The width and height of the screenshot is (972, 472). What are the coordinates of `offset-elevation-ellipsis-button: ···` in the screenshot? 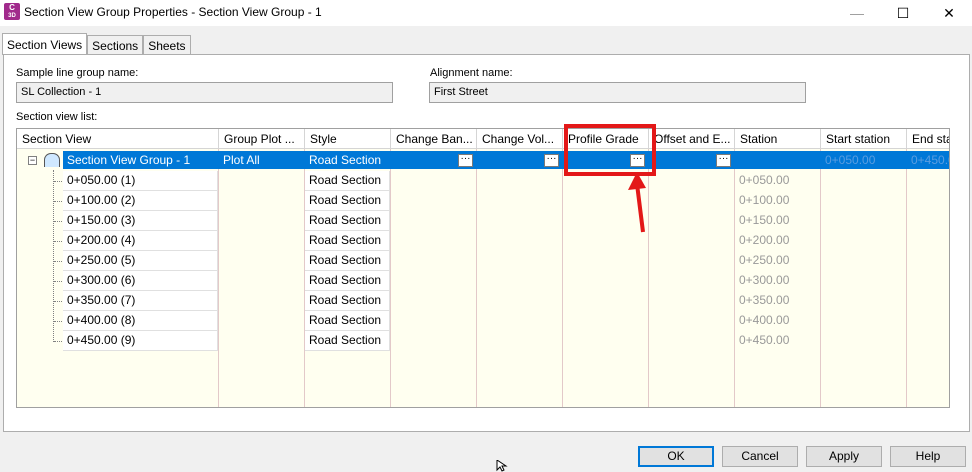 It's located at (723, 160).